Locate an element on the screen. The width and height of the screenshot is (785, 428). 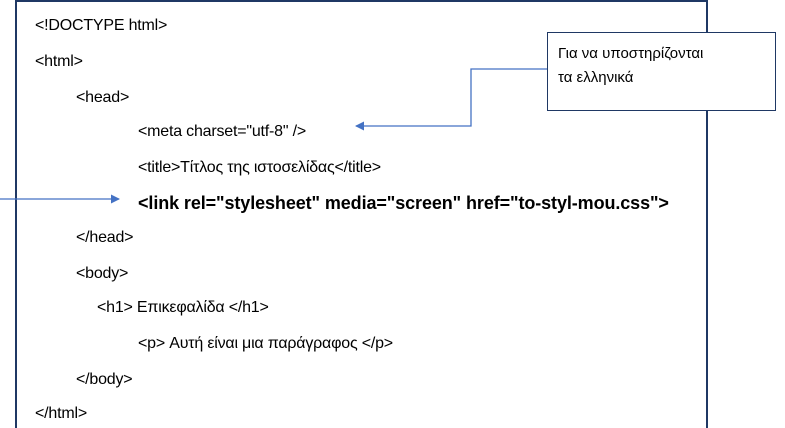
charset-arrow is located at coordinates (451, 99).